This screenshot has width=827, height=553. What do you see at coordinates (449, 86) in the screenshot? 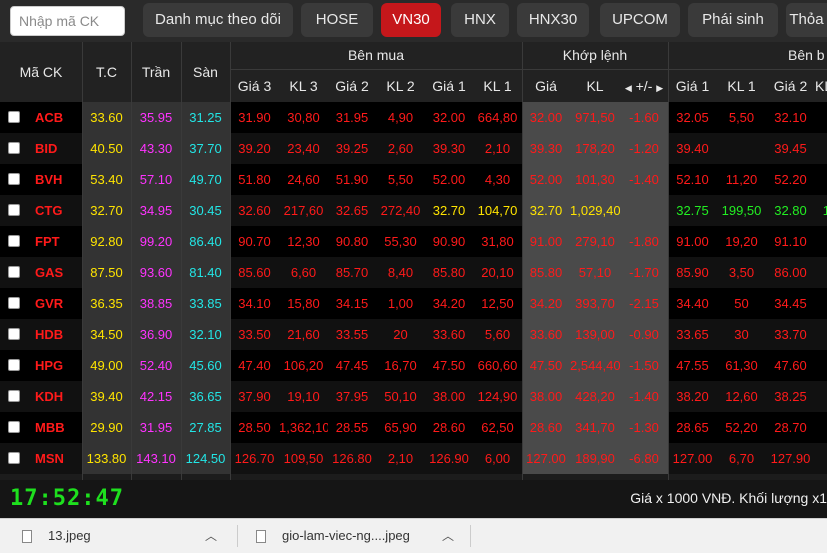
I see `header-buy-price1: Giá 1` at bounding box center [449, 86].